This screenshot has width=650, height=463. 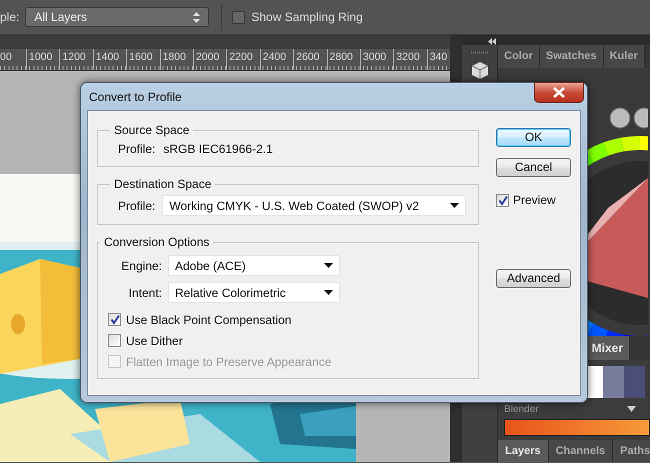 What do you see at coordinates (135, 97) in the screenshot?
I see `dialog-title: Convert to Profile` at bounding box center [135, 97].